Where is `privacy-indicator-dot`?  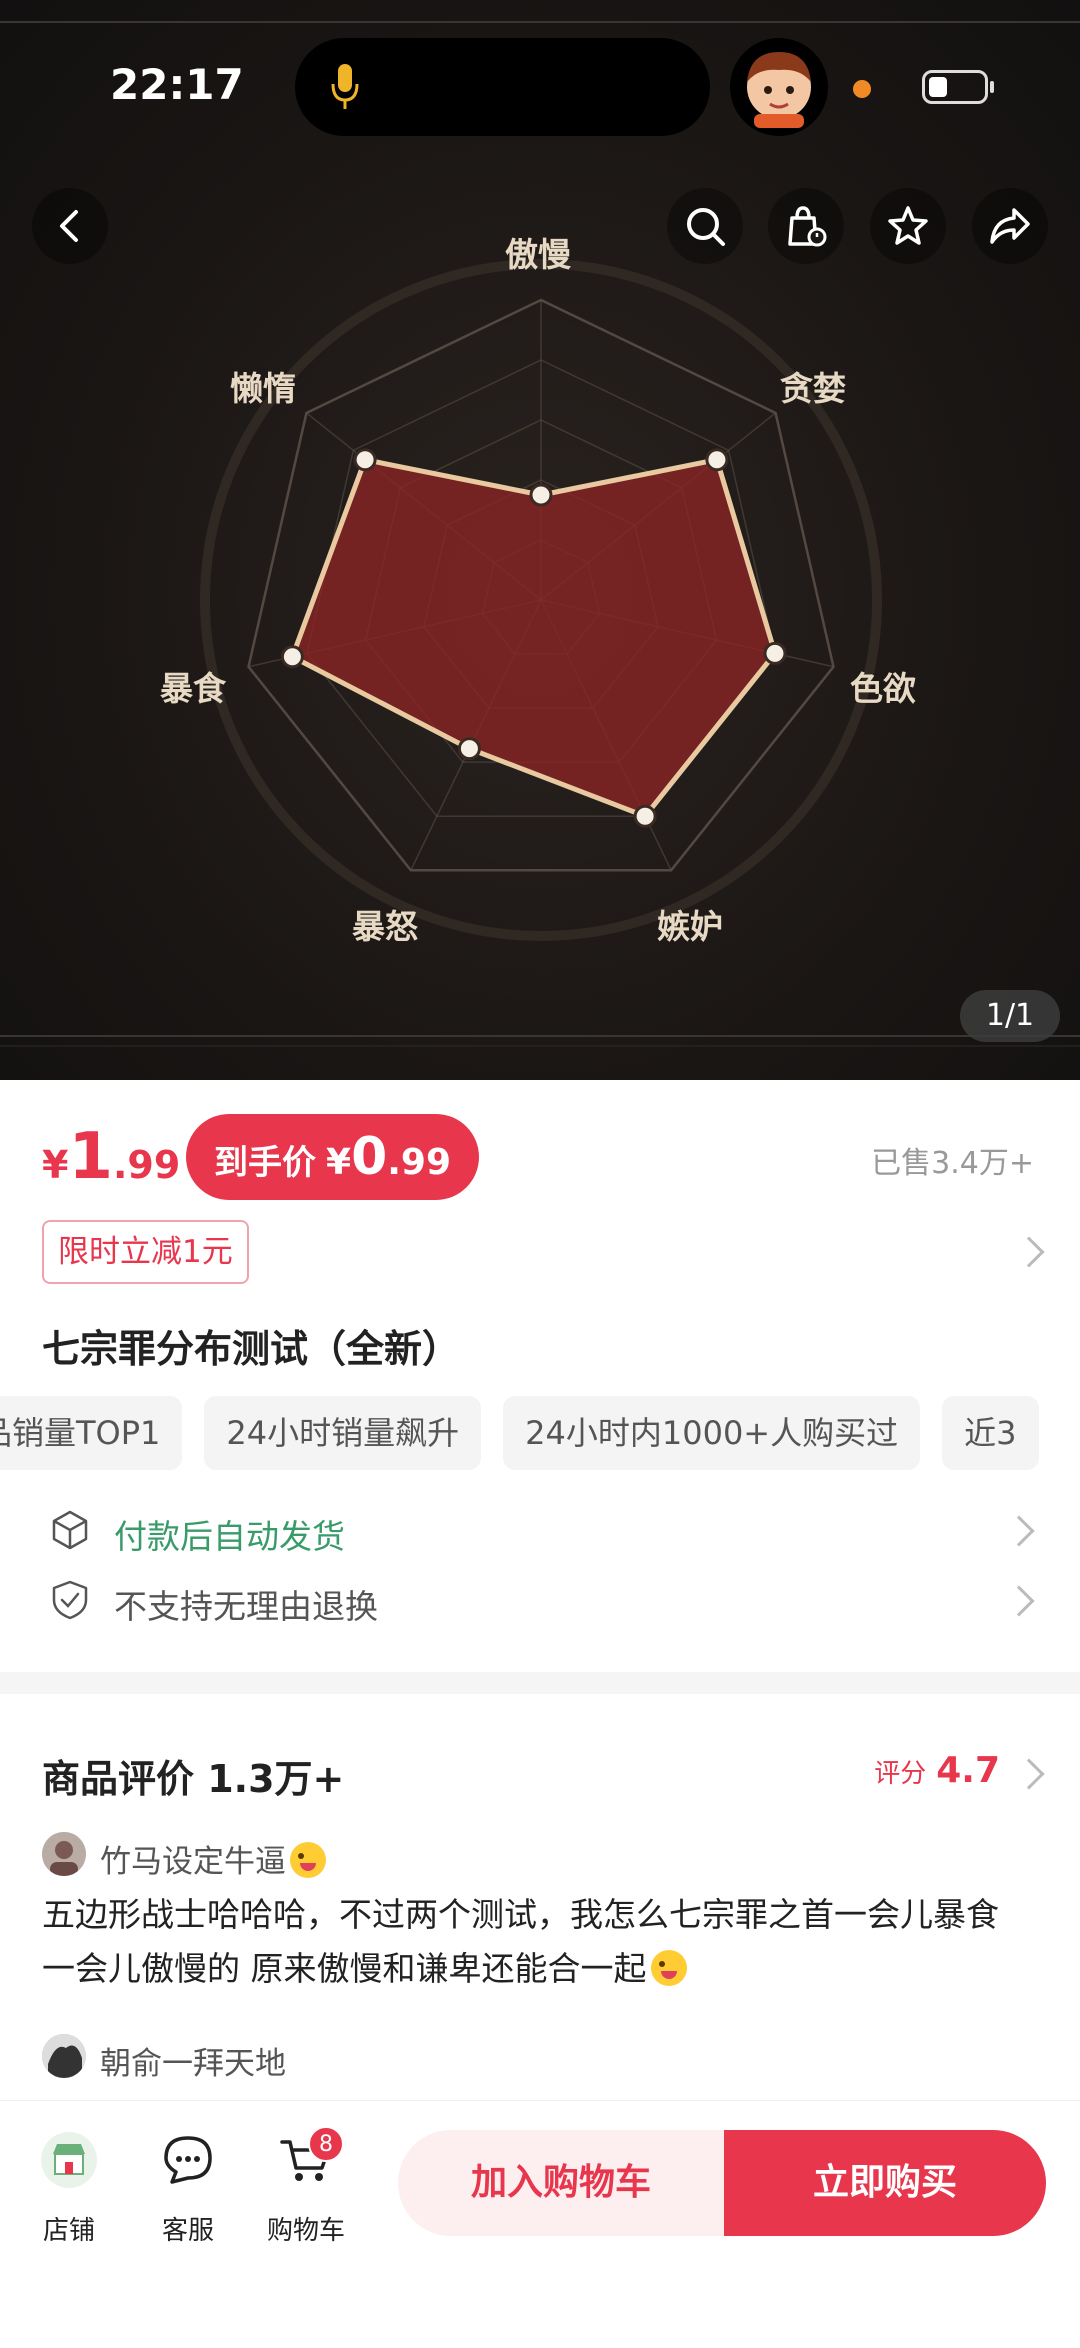
privacy-indicator-dot is located at coordinates (862, 89).